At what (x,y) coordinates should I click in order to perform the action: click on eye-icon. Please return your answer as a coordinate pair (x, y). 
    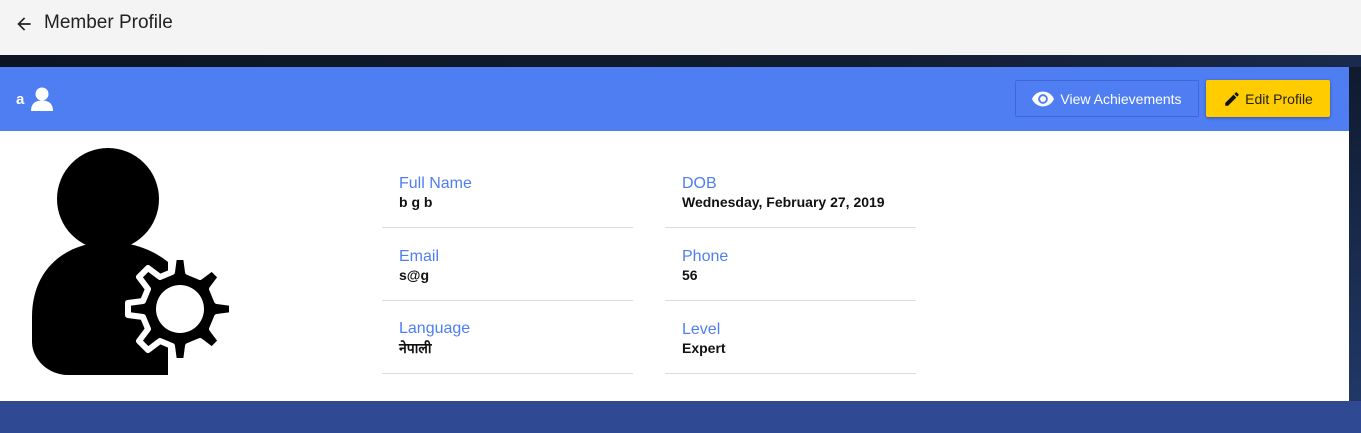
    Looking at the image, I should click on (1043, 98).